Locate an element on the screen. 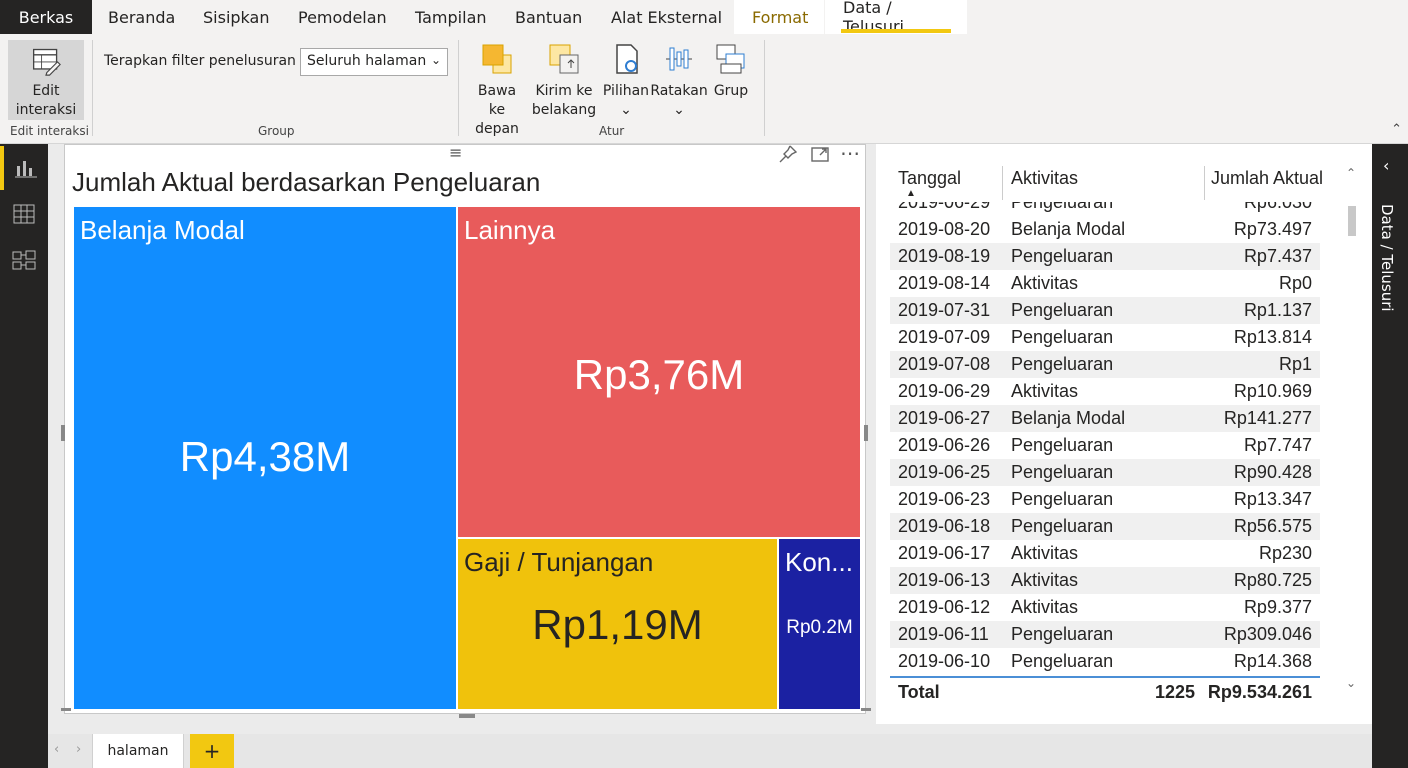 The image size is (1408, 768). tab-bantuan: Bantuan is located at coordinates (548, 17).